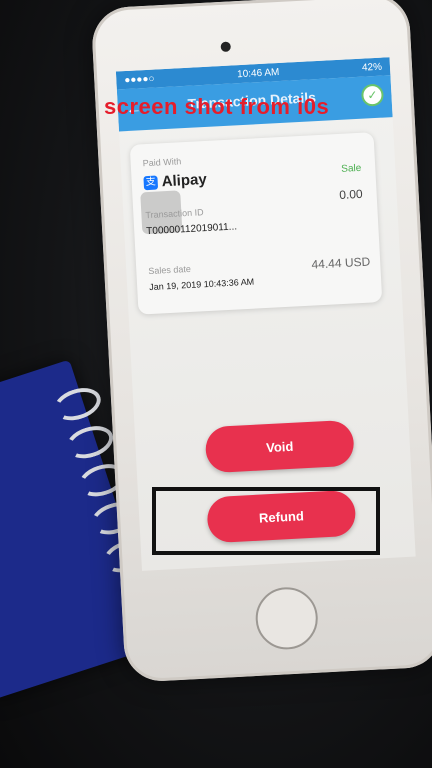 This screenshot has width=432, height=768. What do you see at coordinates (1, 560) in the screenshot?
I see `notebook-text: 09` at bounding box center [1, 560].